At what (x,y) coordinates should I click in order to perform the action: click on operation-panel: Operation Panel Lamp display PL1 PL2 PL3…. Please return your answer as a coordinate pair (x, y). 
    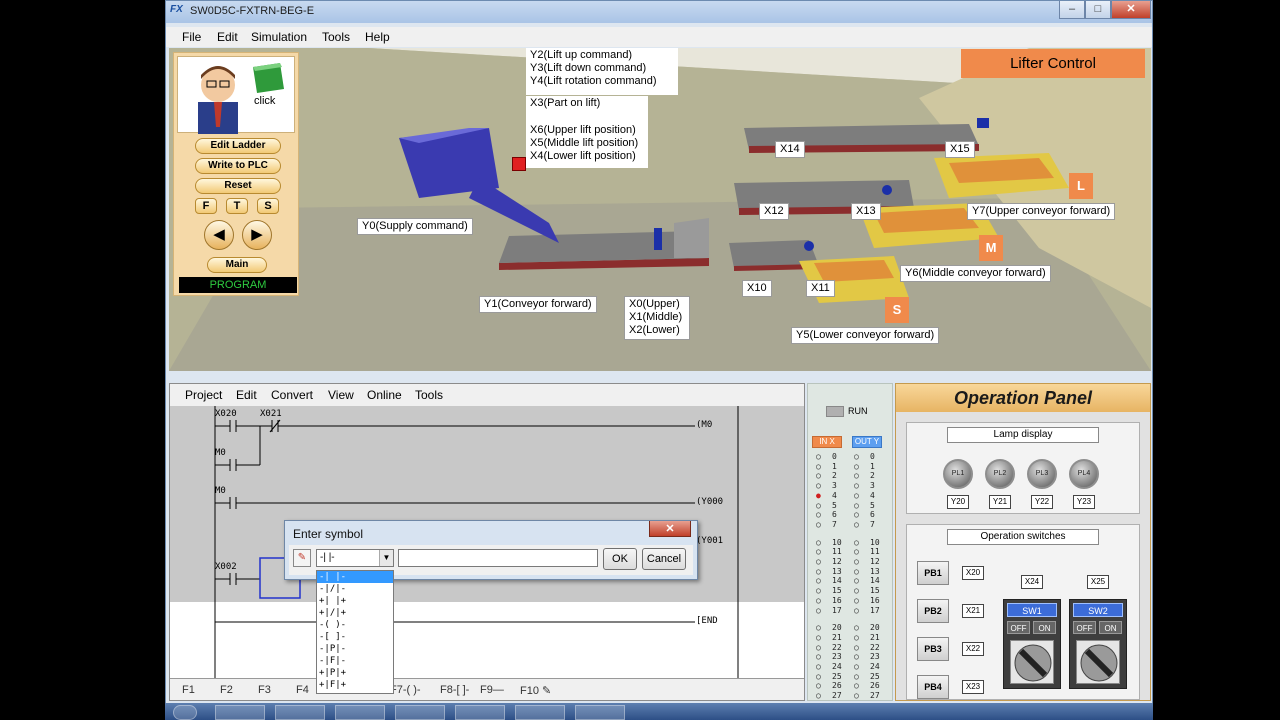
    Looking at the image, I should click on (1023, 542).